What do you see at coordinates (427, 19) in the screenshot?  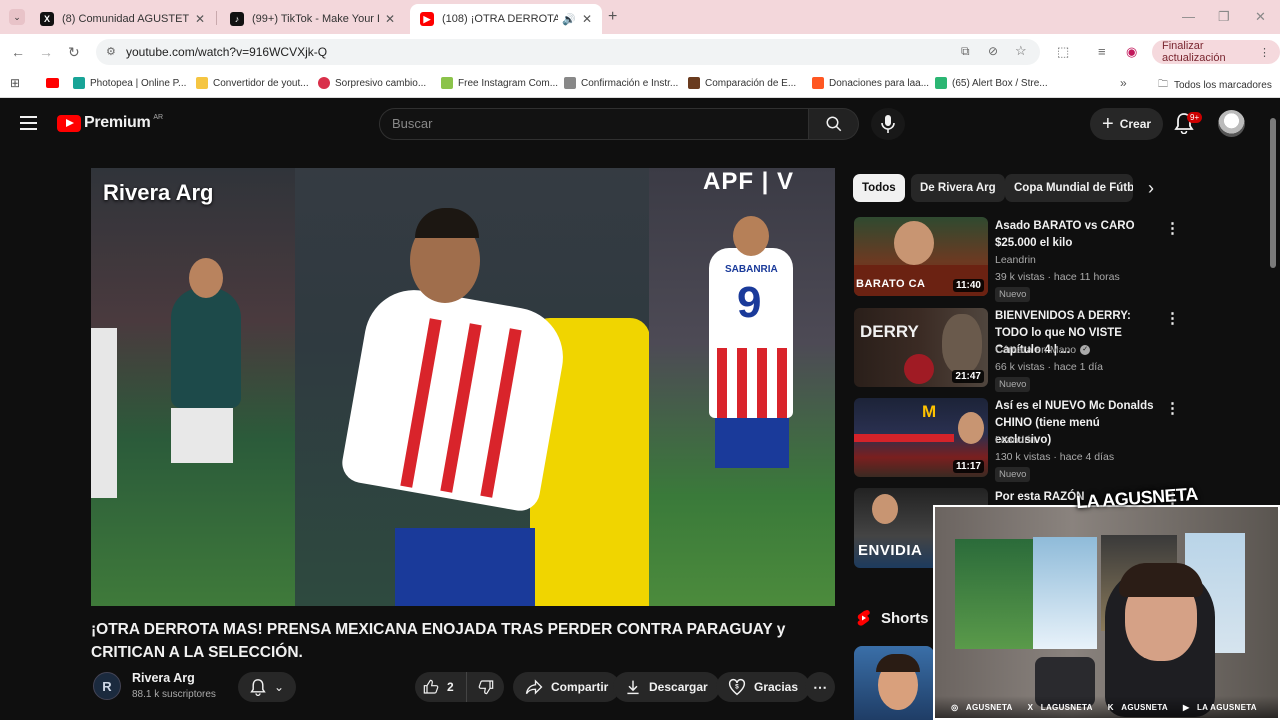 I see `youtube-logo-icon: ▶` at bounding box center [427, 19].